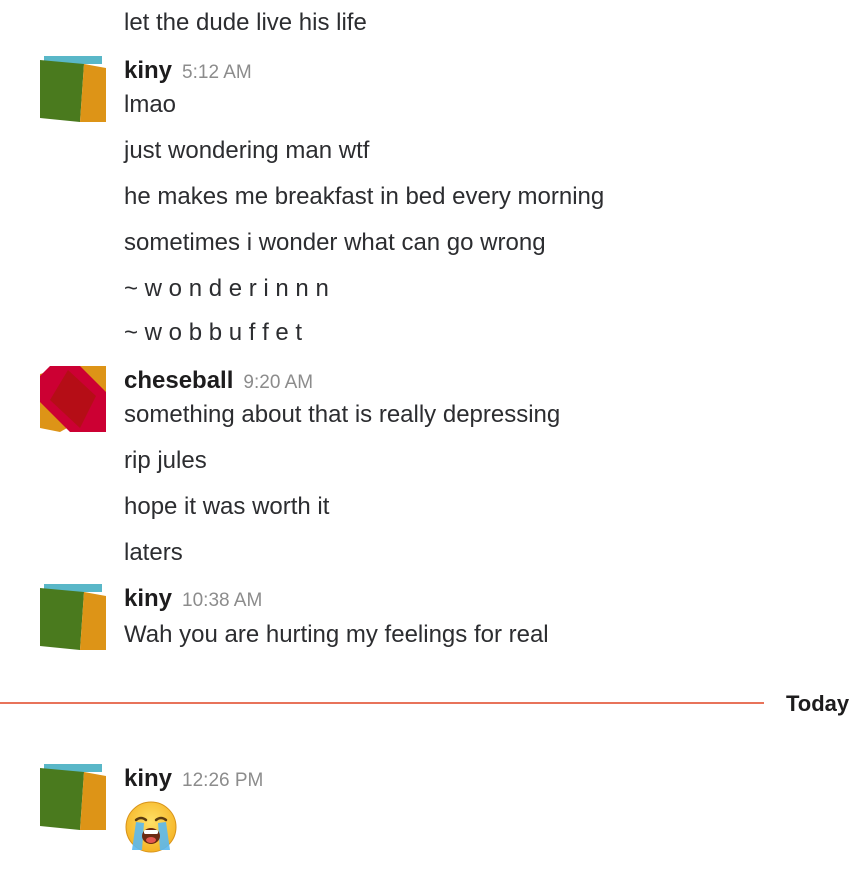 The height and width of the screenshot is (878, 866). I want to click on message-header: kiny 12:26 PM, so click(193, 780).